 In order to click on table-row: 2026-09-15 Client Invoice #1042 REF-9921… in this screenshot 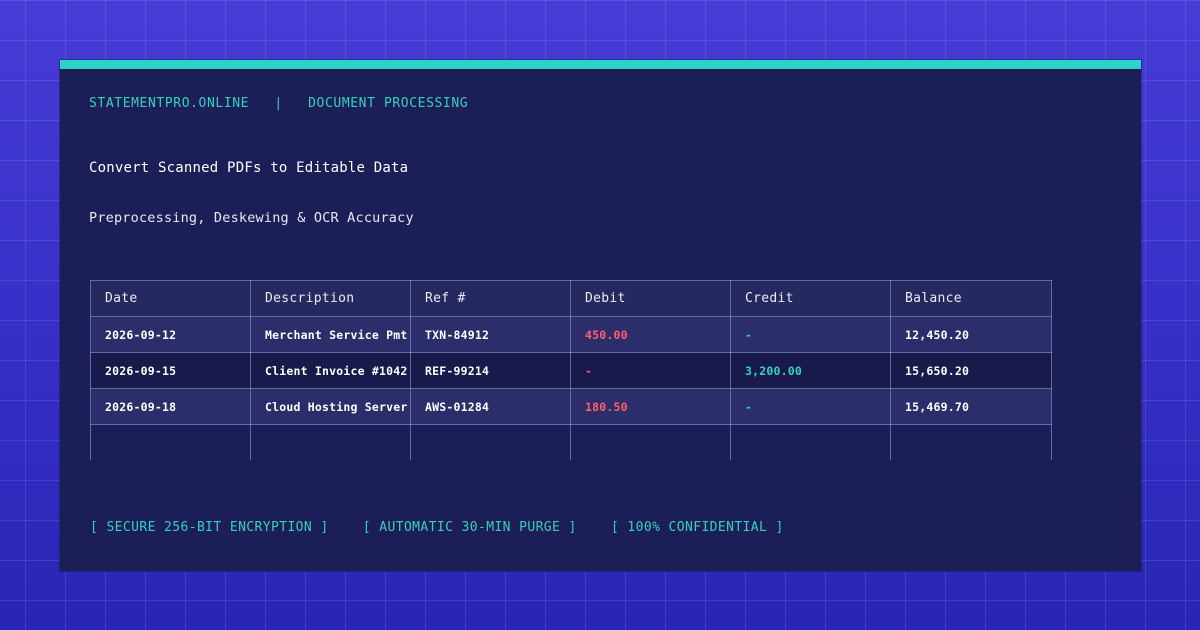, I will do `click(571, 370)`.